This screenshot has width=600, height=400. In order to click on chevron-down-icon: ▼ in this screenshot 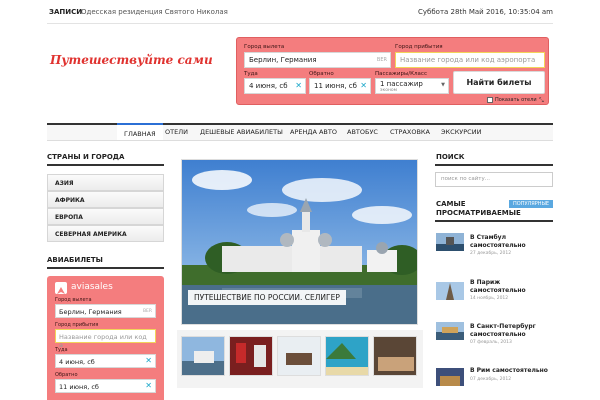, I will do `click(443, 85)`.